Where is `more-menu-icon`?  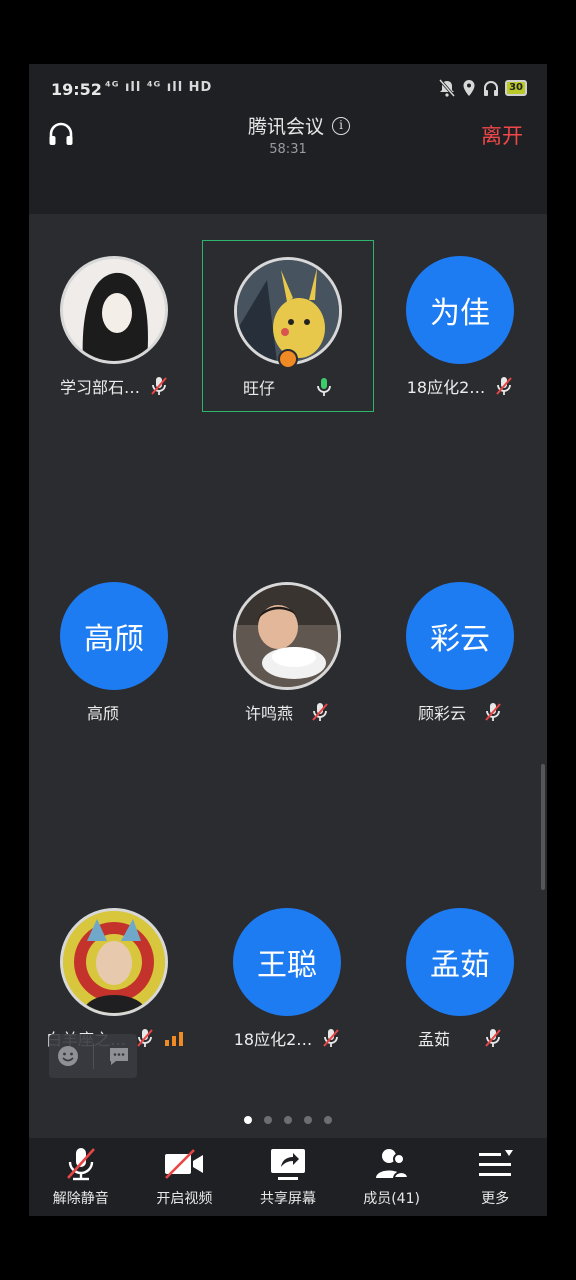
more-menu-icon is located at coordinates (496, 1163).